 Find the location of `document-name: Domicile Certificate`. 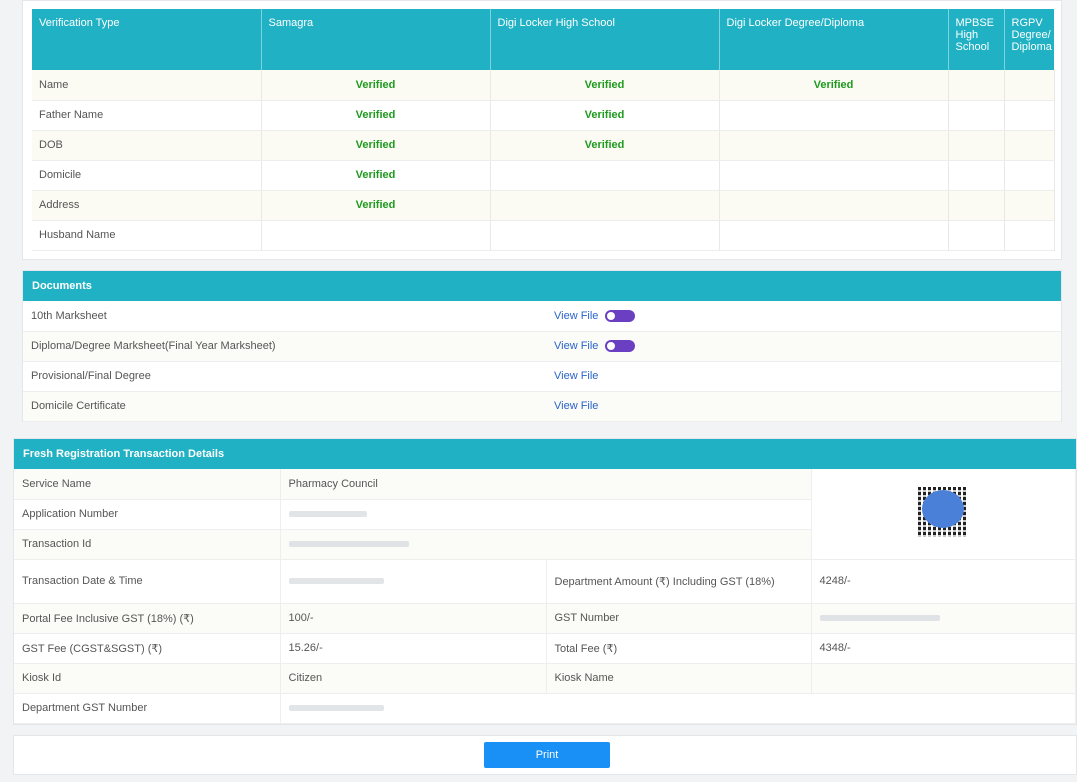

document-name: Domicile Certificate is located at coordinates (284, 406).